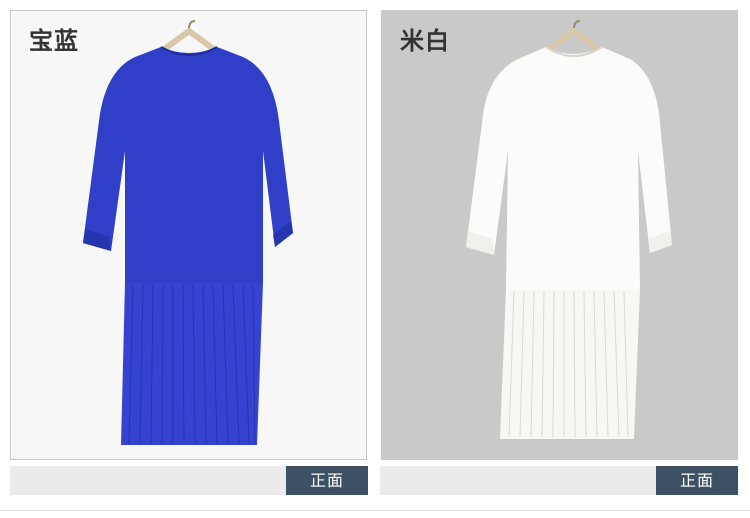 The width and height of the screenshot is (750, 518). What do you see at coordinates (425, 41) in the screenshot?
I see `color-label-off-white: 米白` at bounding box center [425, 41].